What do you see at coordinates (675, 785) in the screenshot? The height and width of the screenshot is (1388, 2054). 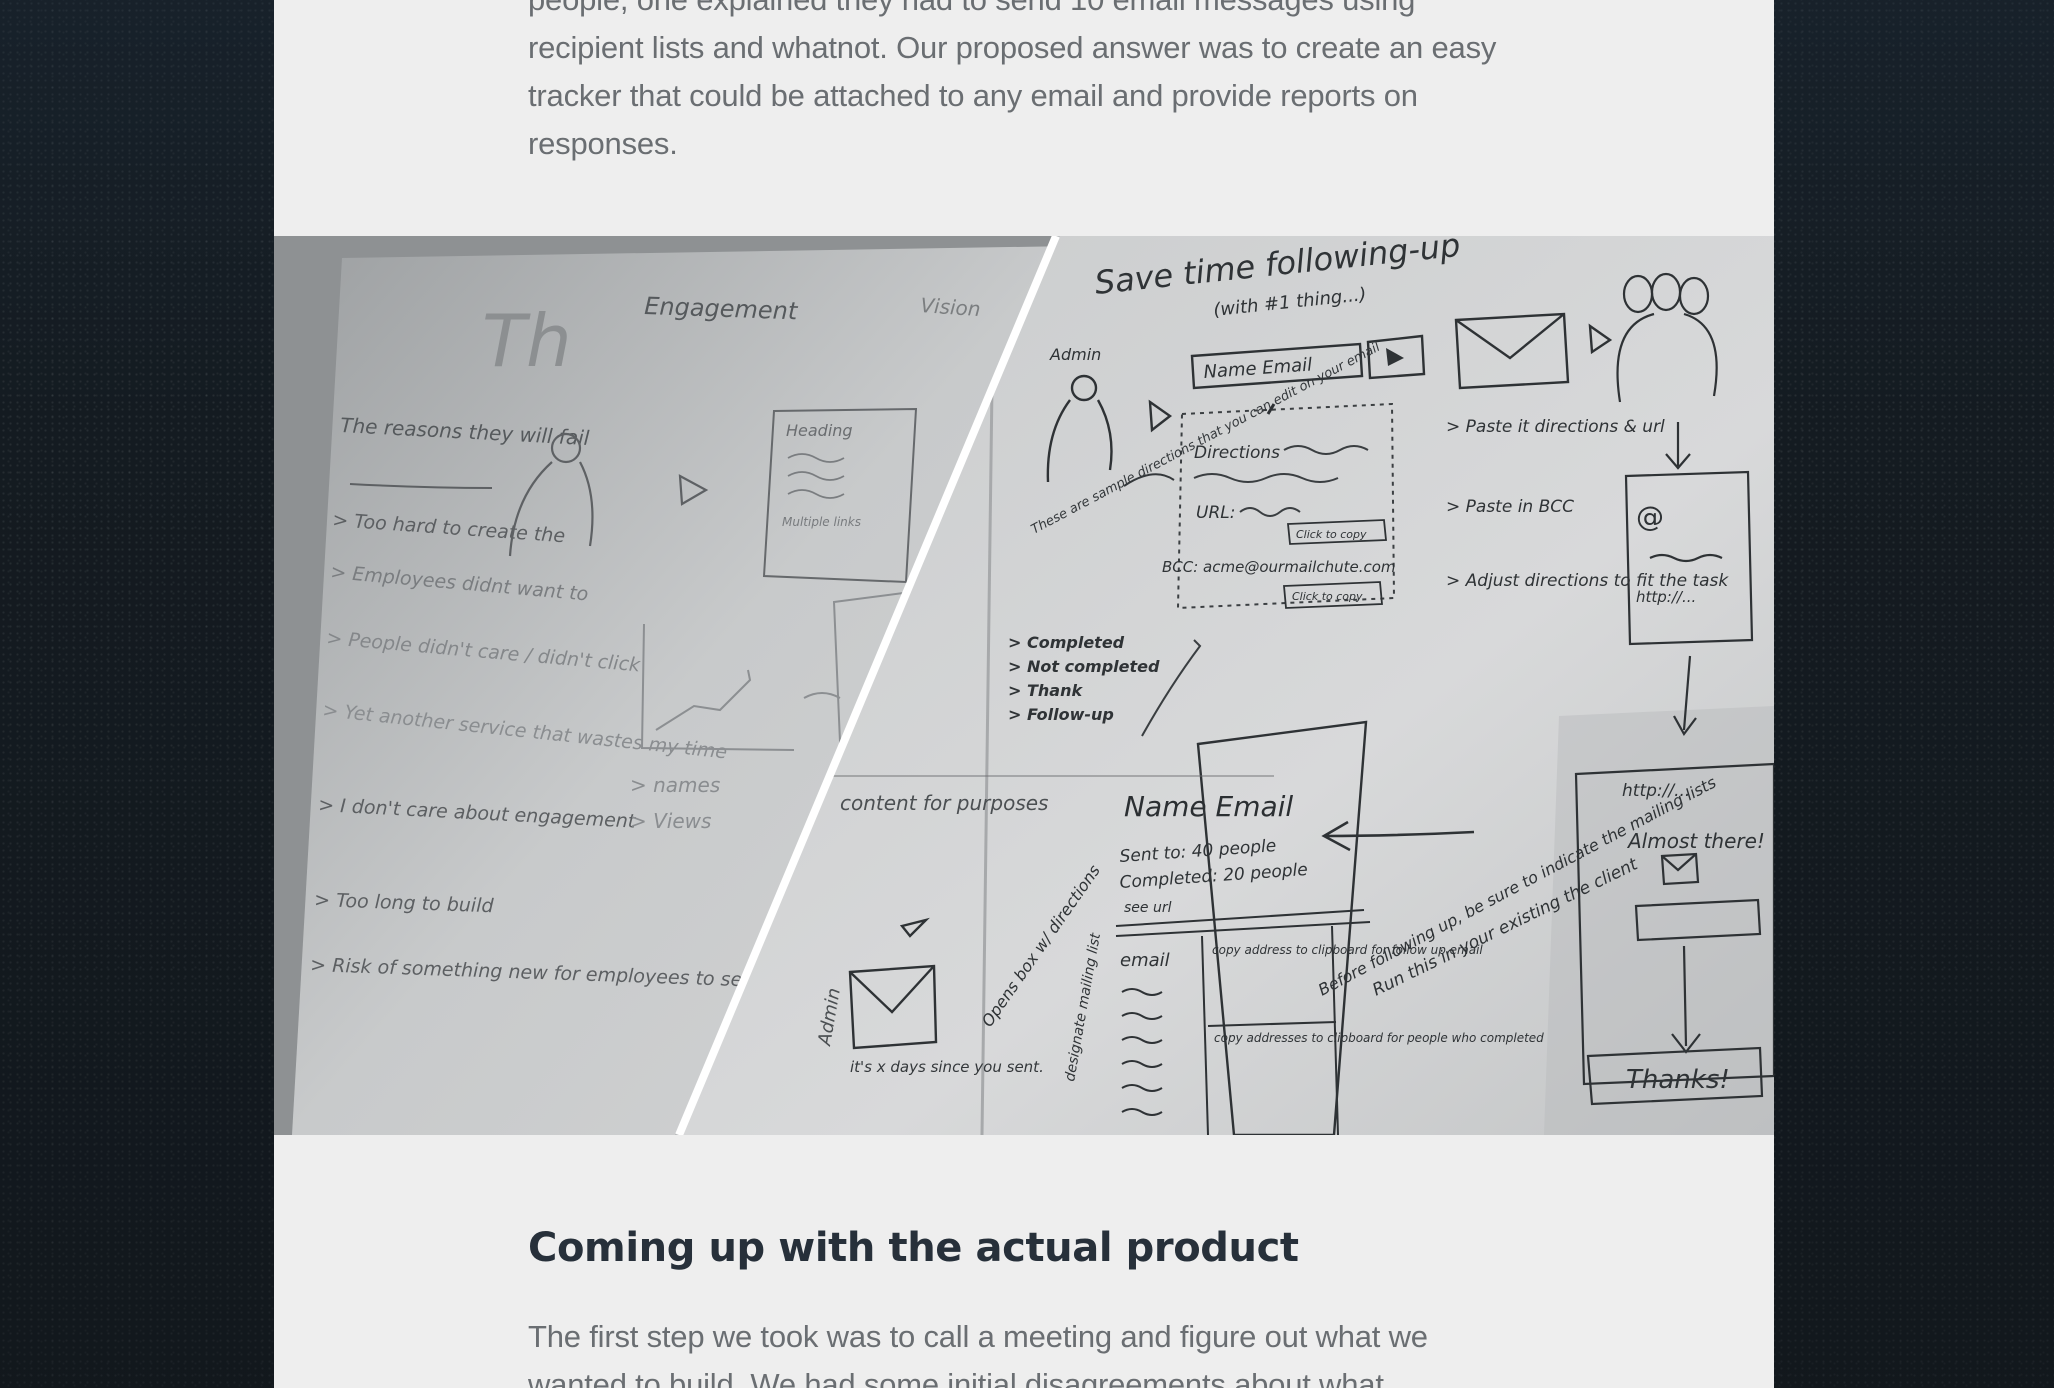 I see `metric-item: > names` at bounding box center [675, 785].